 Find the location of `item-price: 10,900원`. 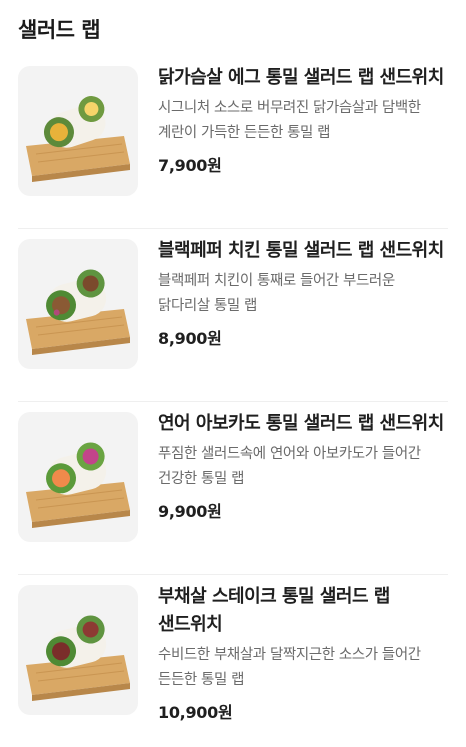

item-price: 10,900원 is located at coordinates (195, 712).